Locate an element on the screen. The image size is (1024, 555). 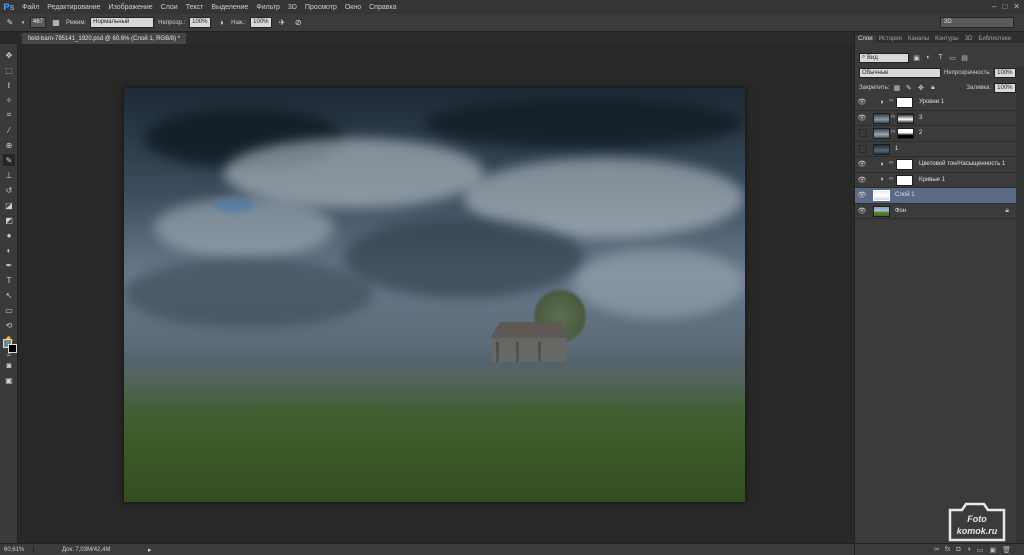
shape-filter-icon: ▭ is located at coordinates (952, 57).